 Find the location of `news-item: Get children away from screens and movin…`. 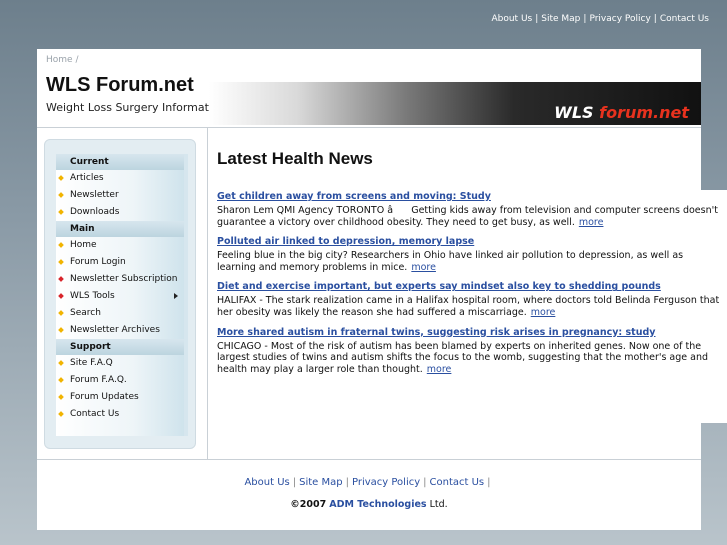

news-item: Get children away from screens and movin… is located at coordinates (470, 209).